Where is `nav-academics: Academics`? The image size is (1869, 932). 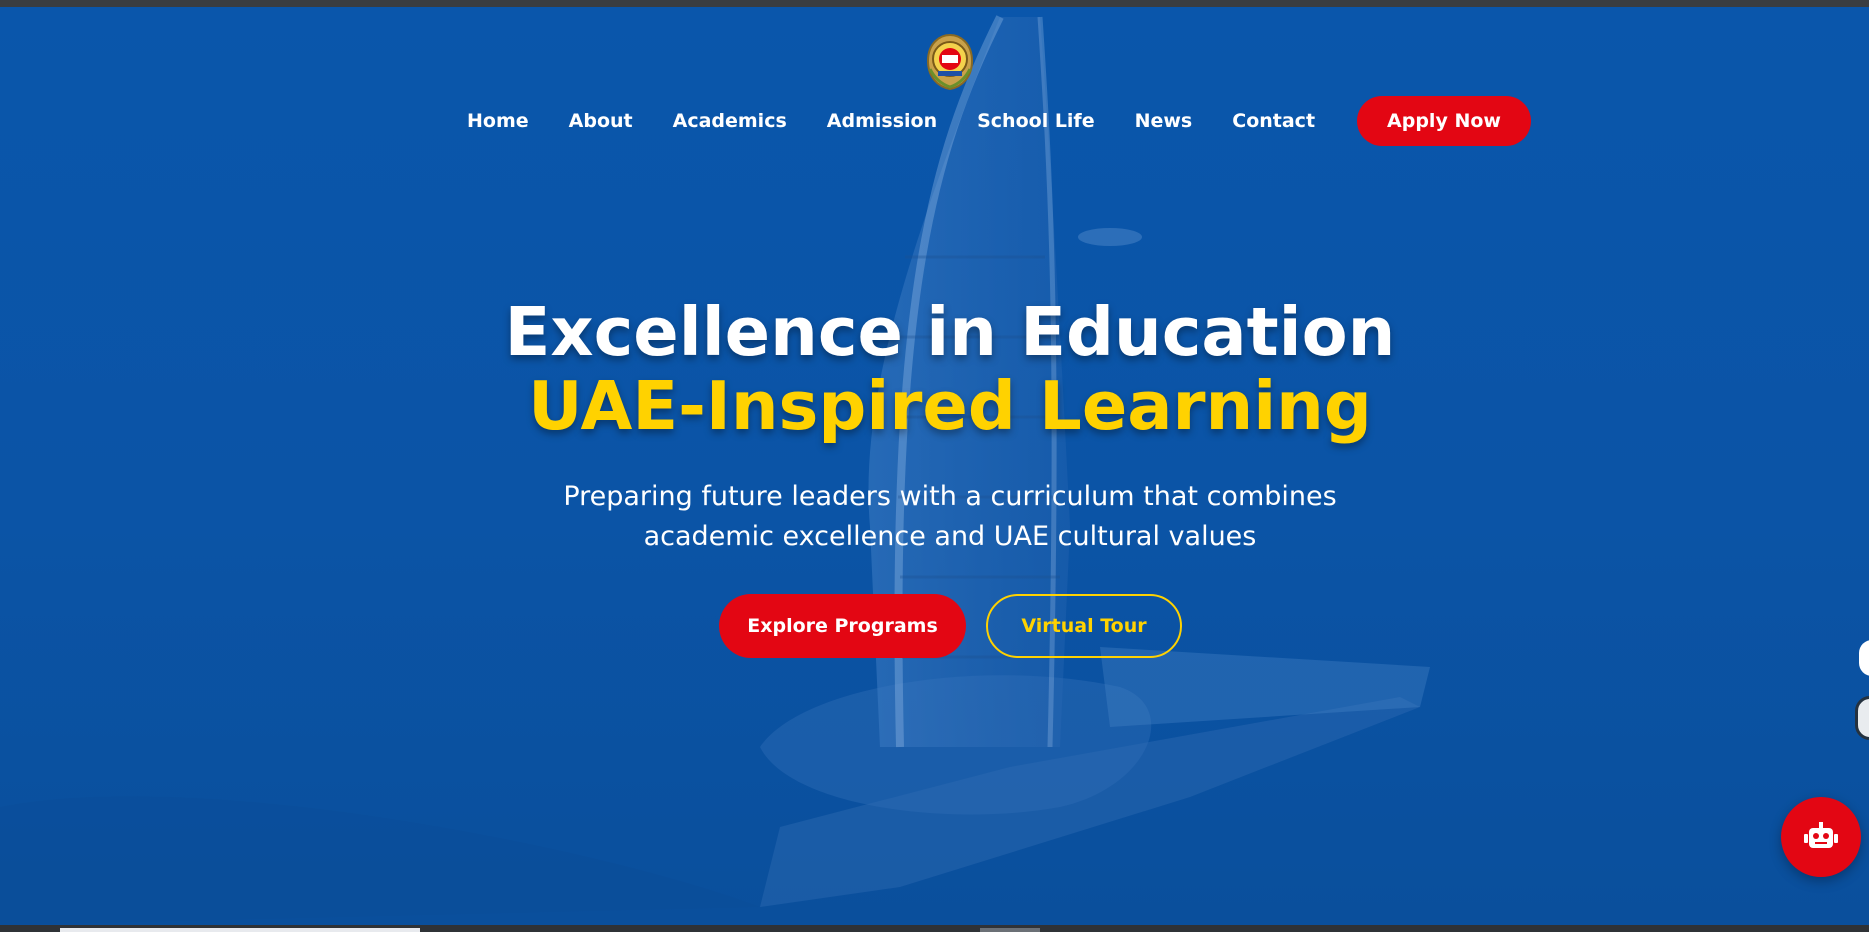
nav-academics: Academics is located at coordinates (730, 121).